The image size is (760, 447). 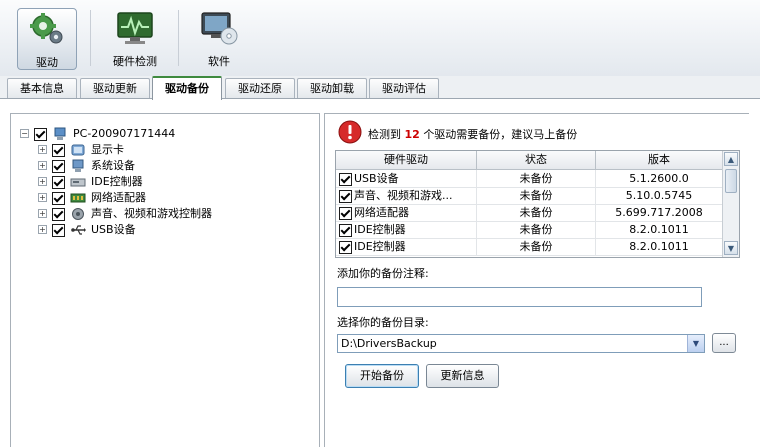 I want to click on tree-item-display: + 显示卡, so click(x=81, y=150).